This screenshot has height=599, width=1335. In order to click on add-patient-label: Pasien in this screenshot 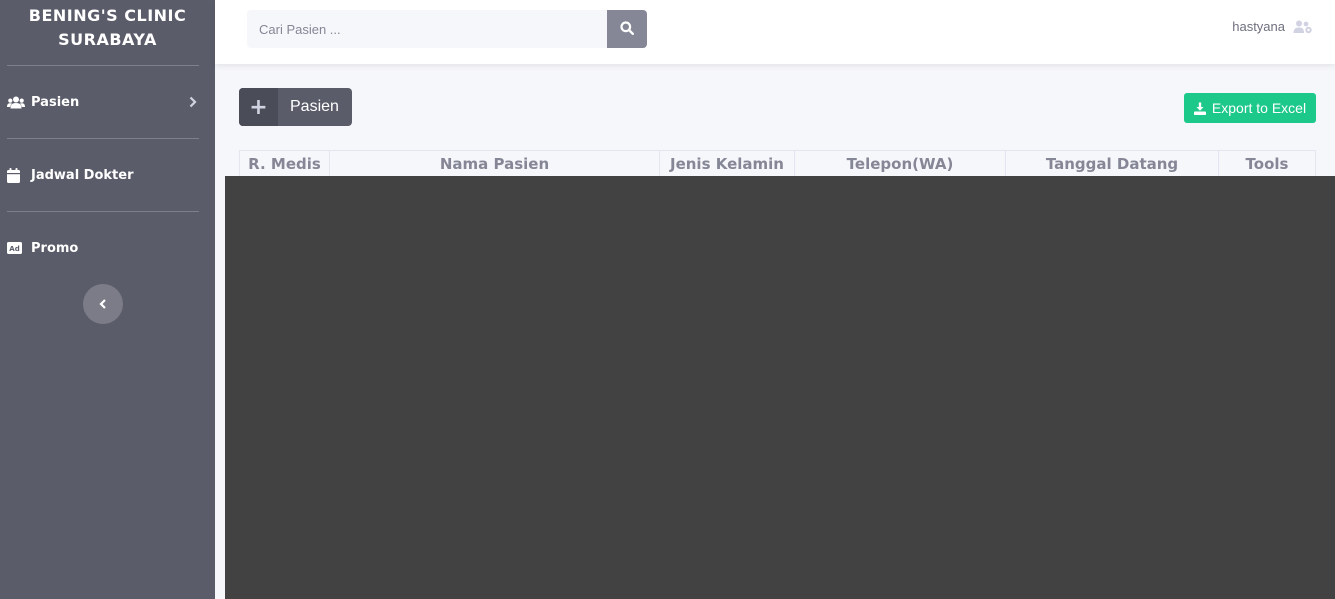, I will do `click(314, 106)`.